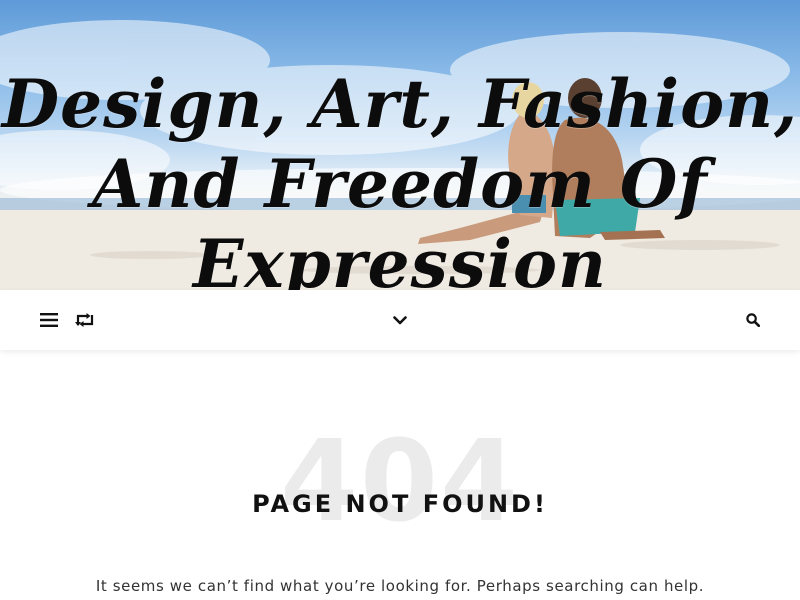 This screenshot has width=800, height=600. Describe the element at coordinates (400, 482) in the screenshot. I see `error-code-watermark: 404` at that location.